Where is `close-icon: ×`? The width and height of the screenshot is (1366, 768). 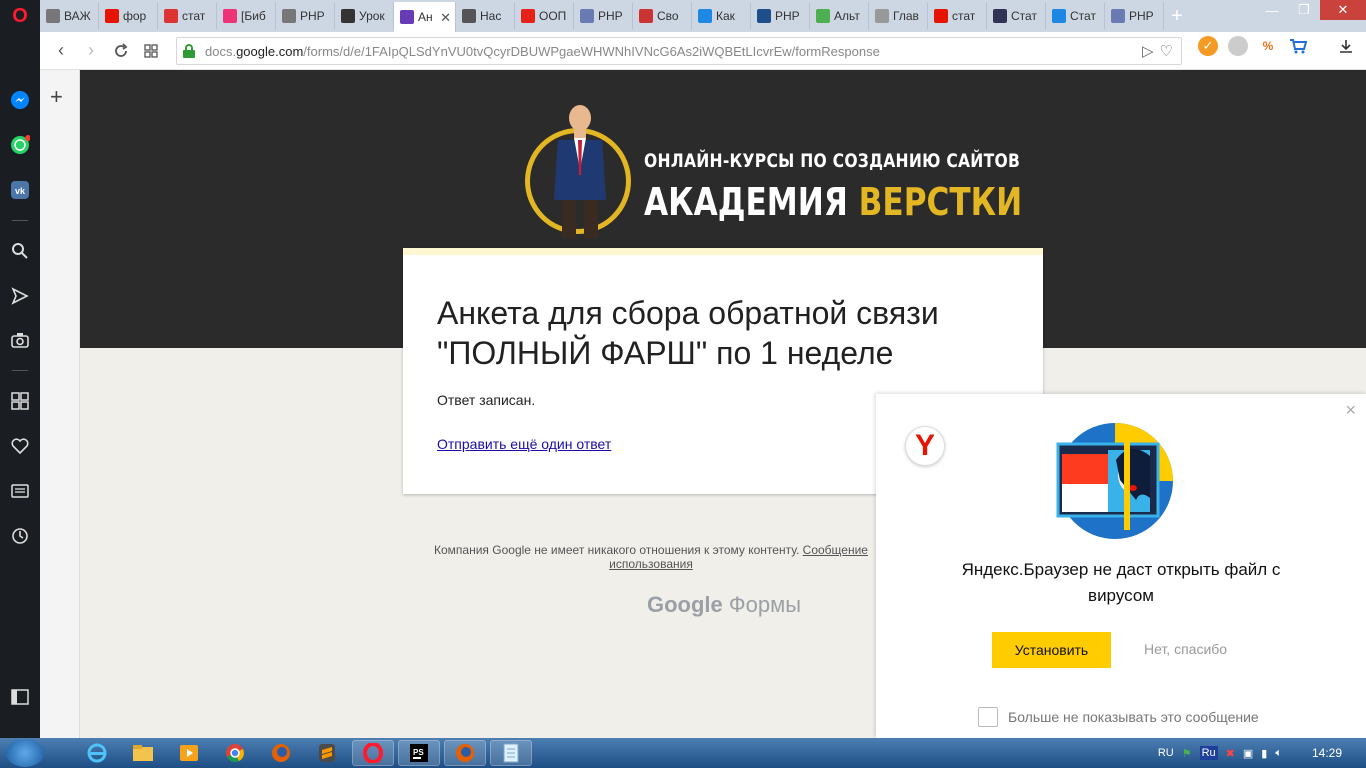 close-icon: × is located at coordinates (1350, 410).